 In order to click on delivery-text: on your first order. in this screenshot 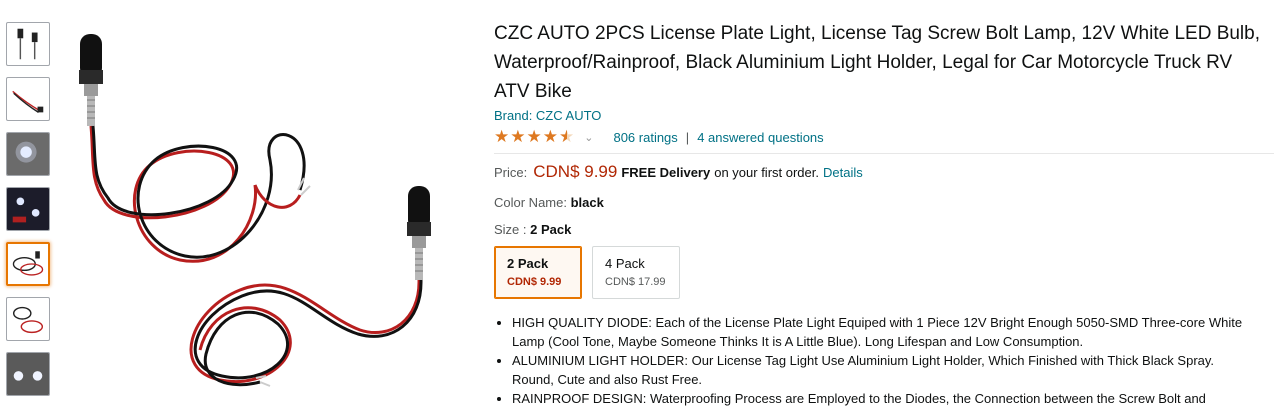, I will do `click(766, 172)`.